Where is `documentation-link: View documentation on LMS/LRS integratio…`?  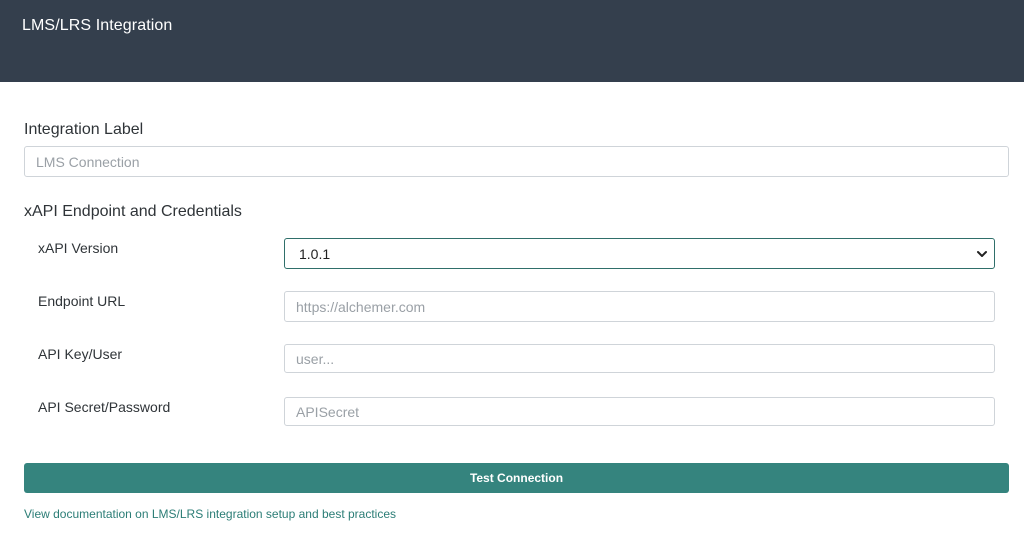
documentation-link: View documentation on LMS/LRS integratio… is located at coordinates (210, 514).